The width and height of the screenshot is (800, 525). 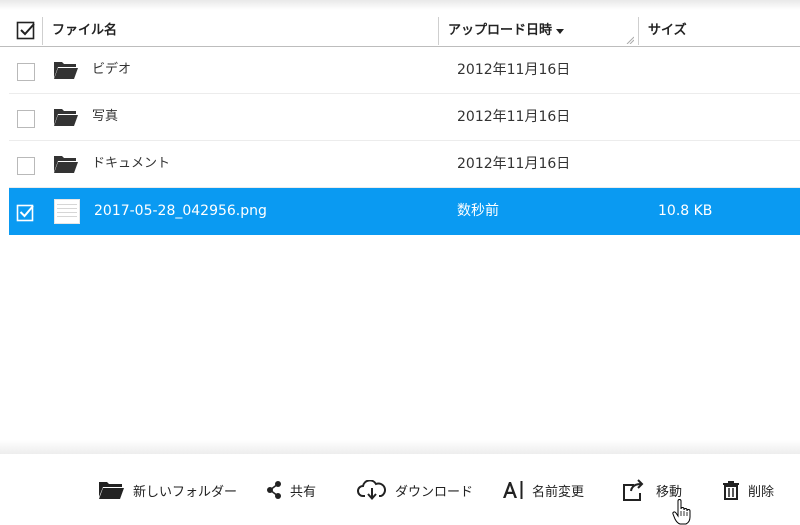 I want to click on share-label: 共有, so click(x=303, y=492).